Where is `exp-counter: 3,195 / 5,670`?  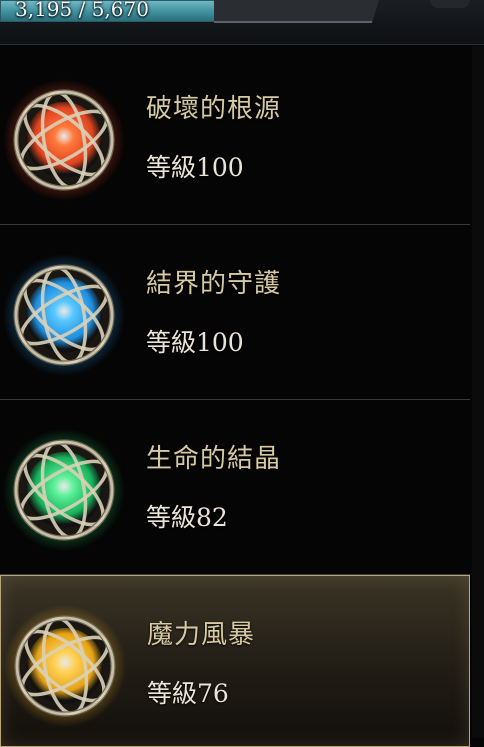 exp-counter: 3,195 / 5,670 is located at coordinates (107, 11).